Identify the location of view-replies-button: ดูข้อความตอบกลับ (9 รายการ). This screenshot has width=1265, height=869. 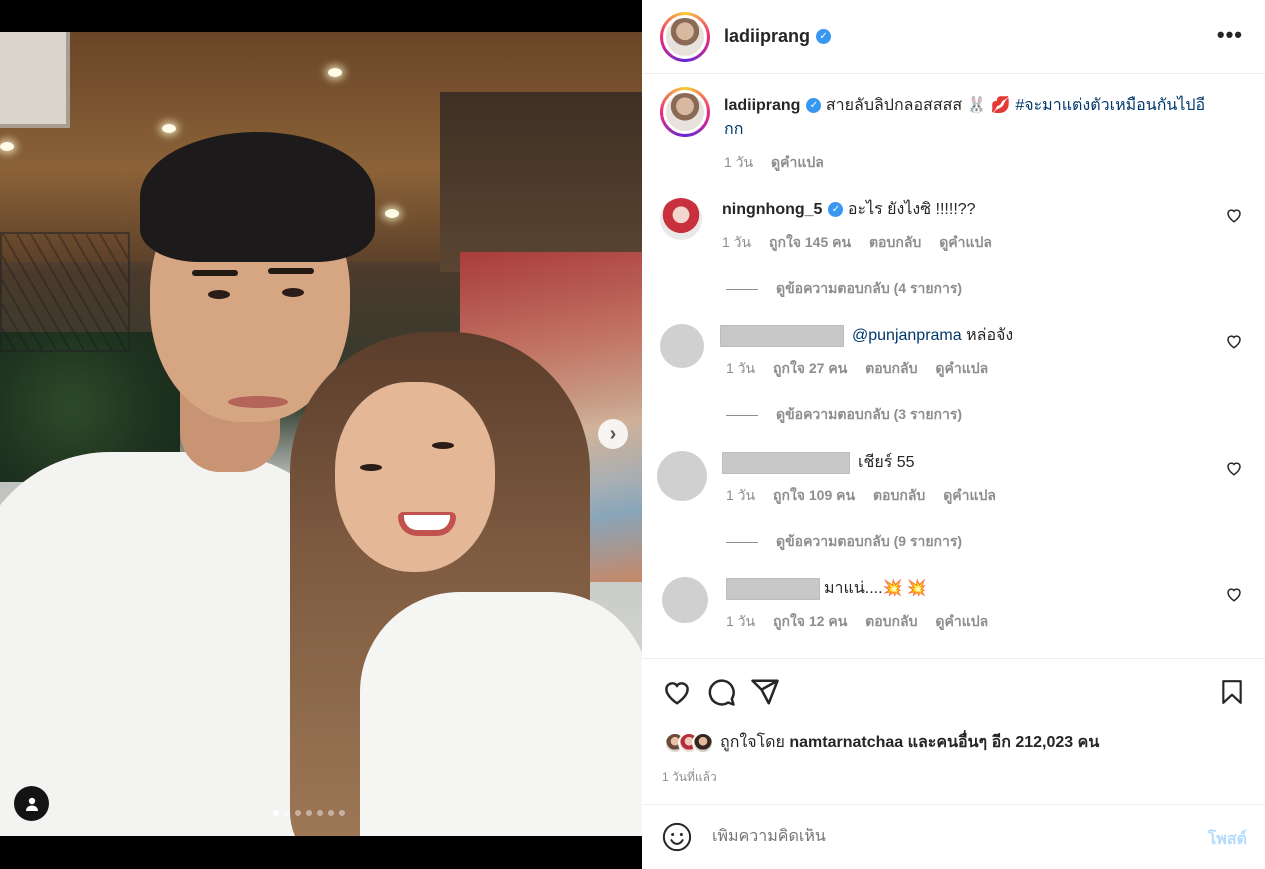
(844, 542).